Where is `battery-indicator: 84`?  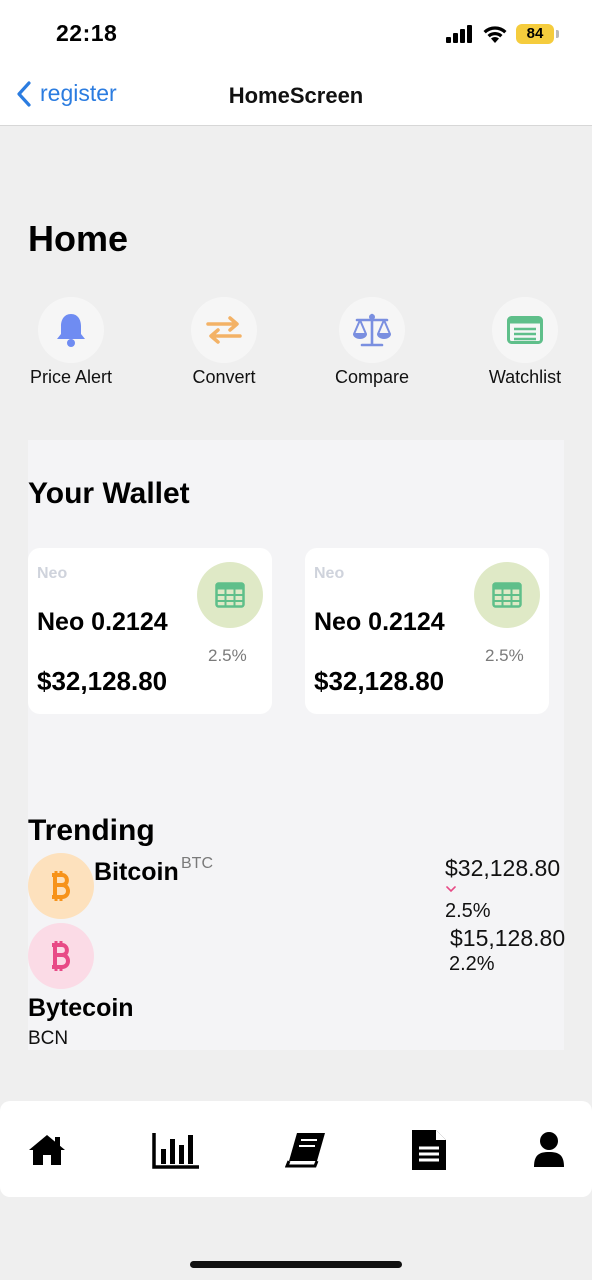 battery-indicator: 84 is located at coordinates (537, 34).